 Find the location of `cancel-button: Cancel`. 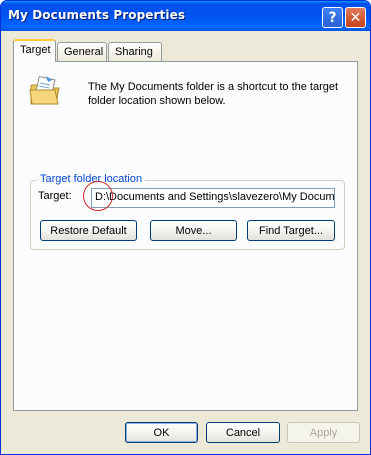

cancel-button: Cancel is located at coordinates (243, 432).